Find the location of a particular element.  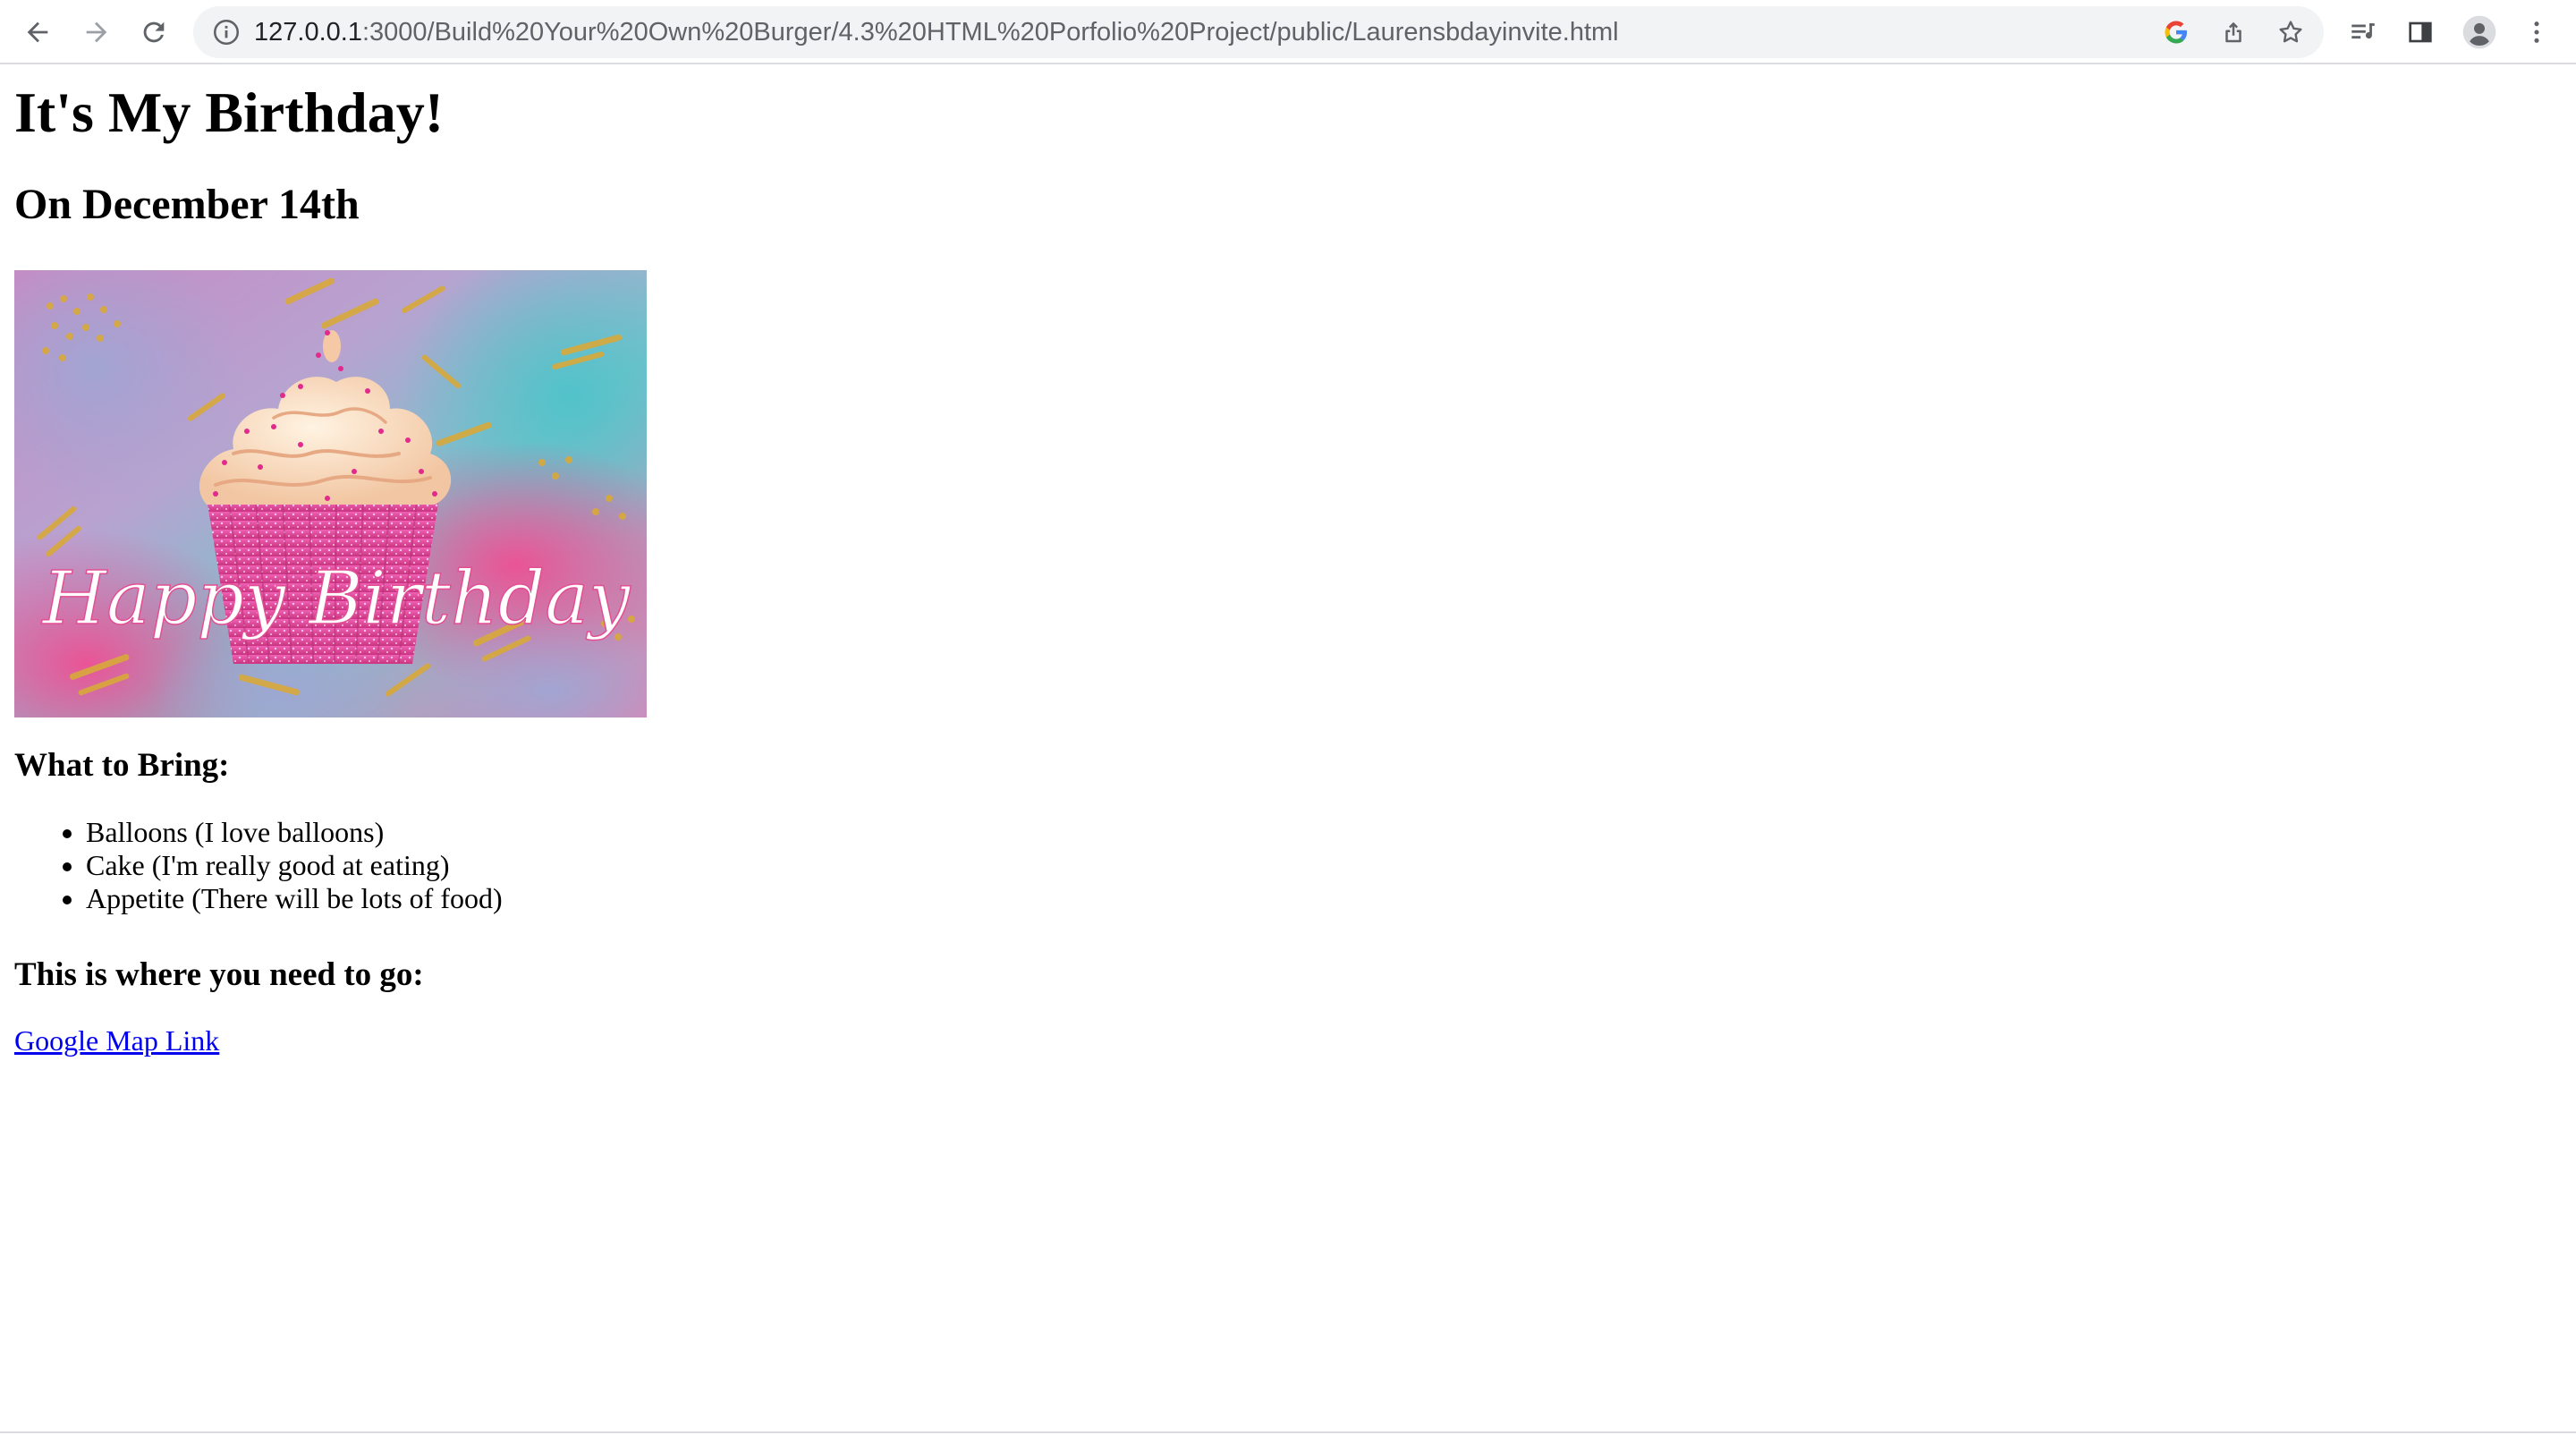

share-icon is located at coordinates (2233, 32).